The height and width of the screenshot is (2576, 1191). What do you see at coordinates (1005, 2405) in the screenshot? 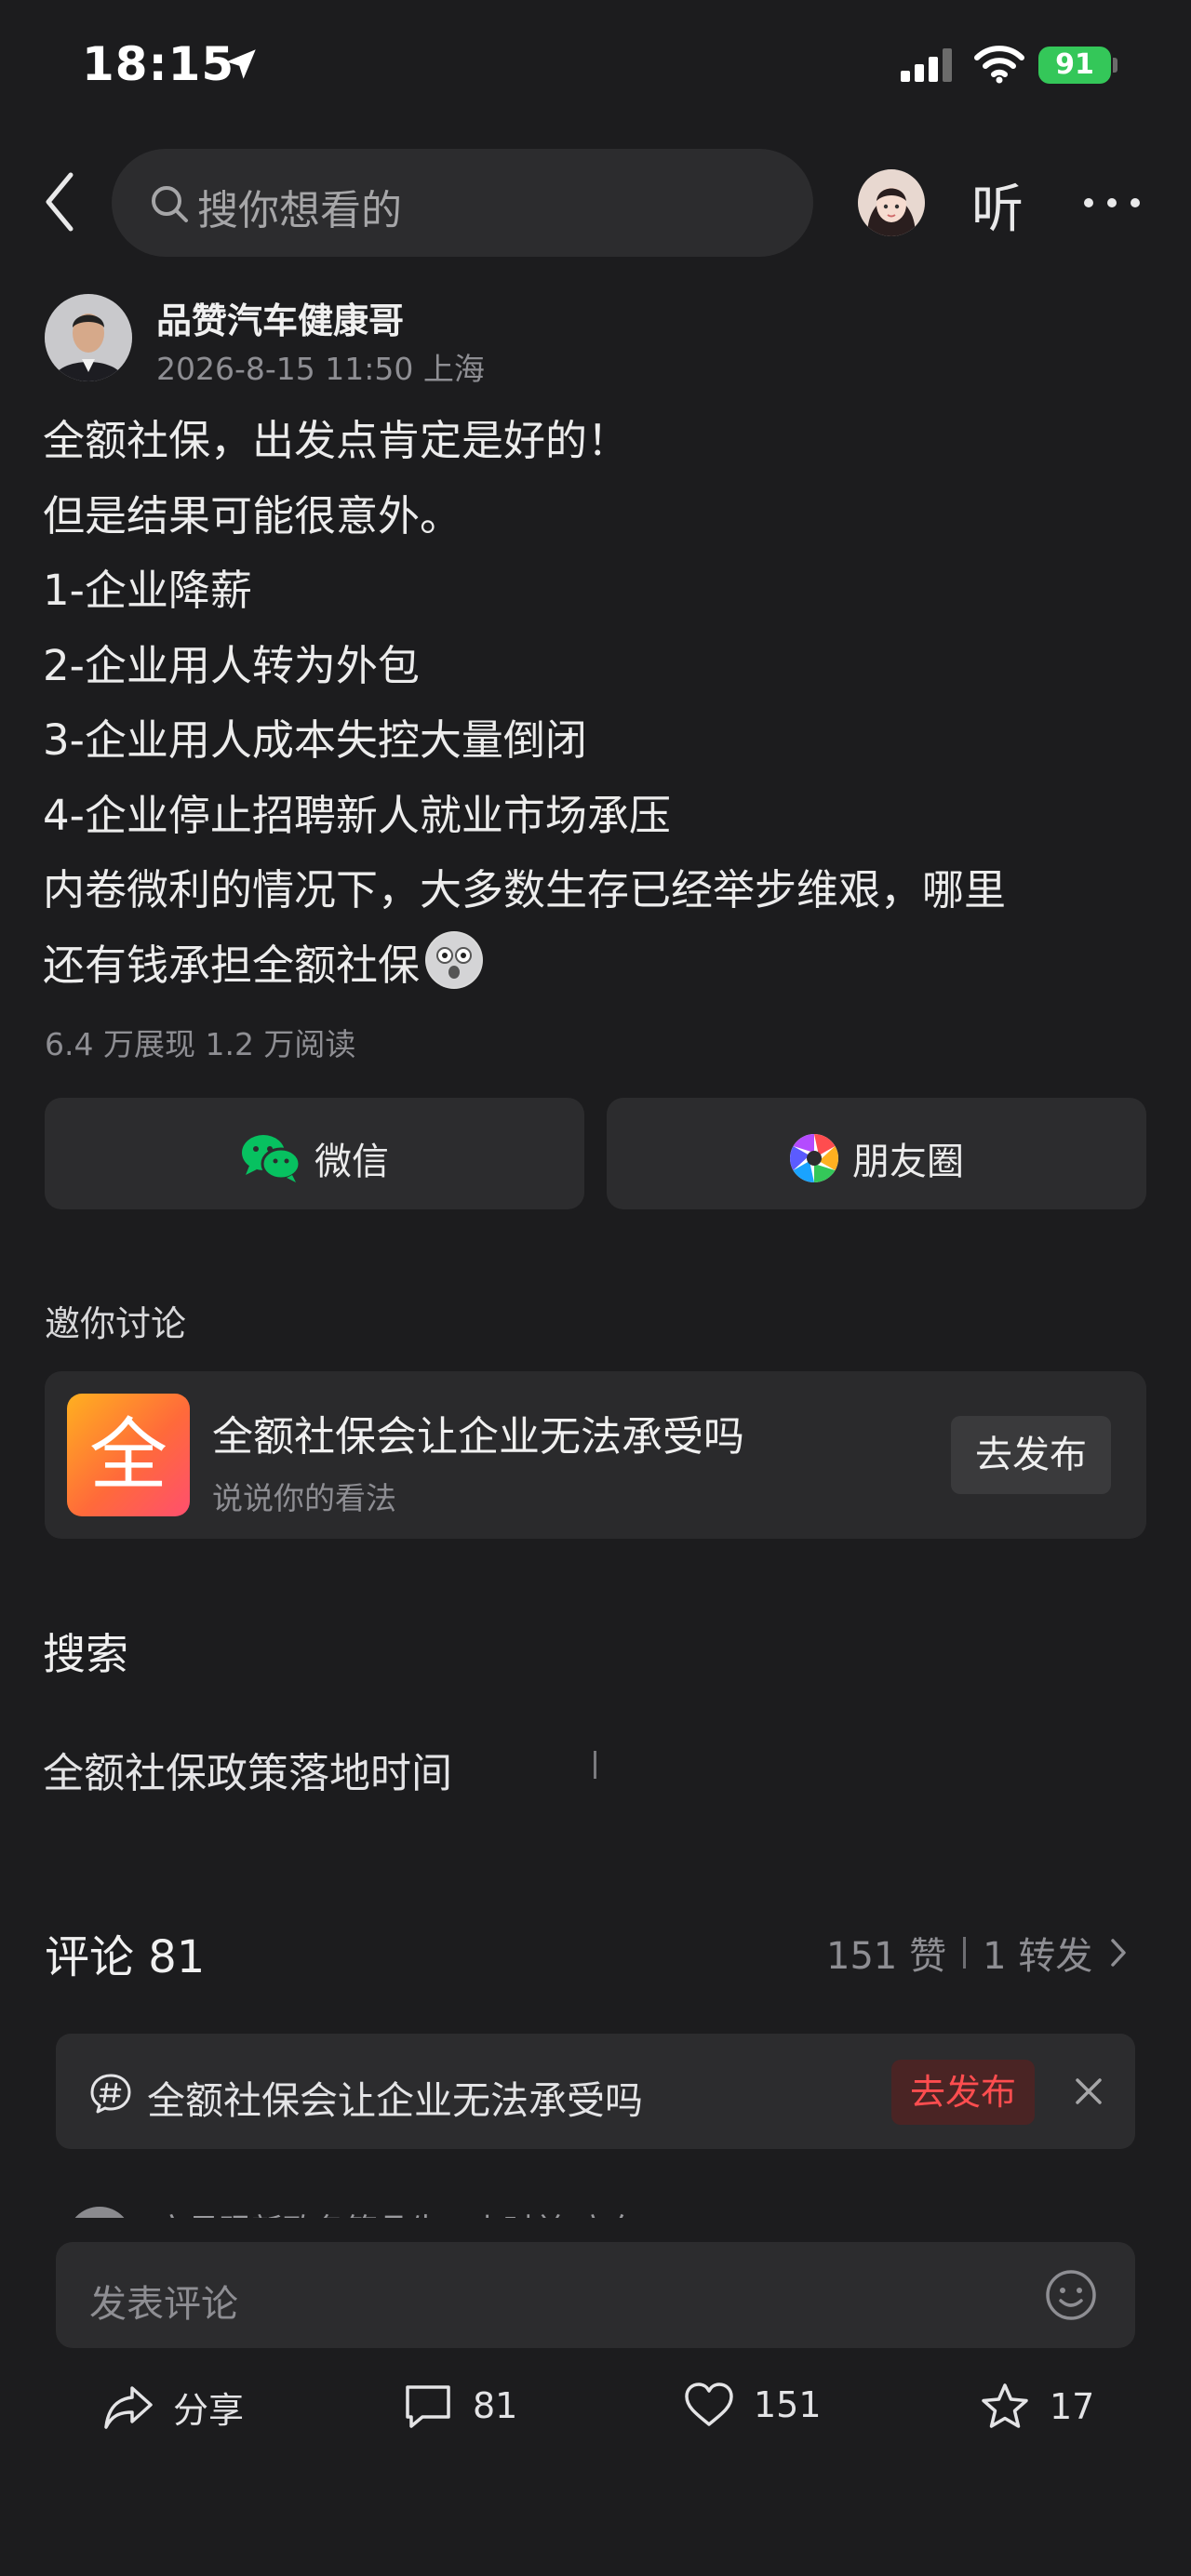
I see `star-icon` at bounding box center [1005, 2405].